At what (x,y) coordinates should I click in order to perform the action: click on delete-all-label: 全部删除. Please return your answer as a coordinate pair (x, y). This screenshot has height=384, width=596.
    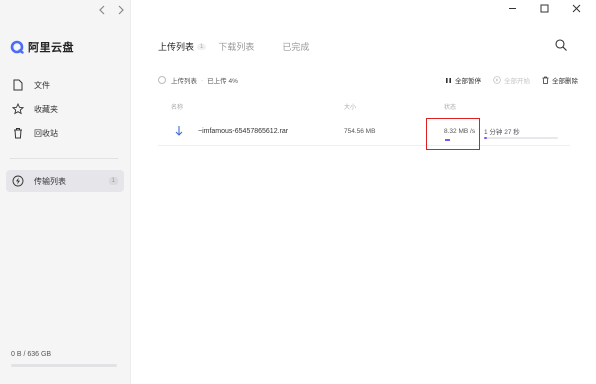
    Looking at the image, I should click on (565, 81).